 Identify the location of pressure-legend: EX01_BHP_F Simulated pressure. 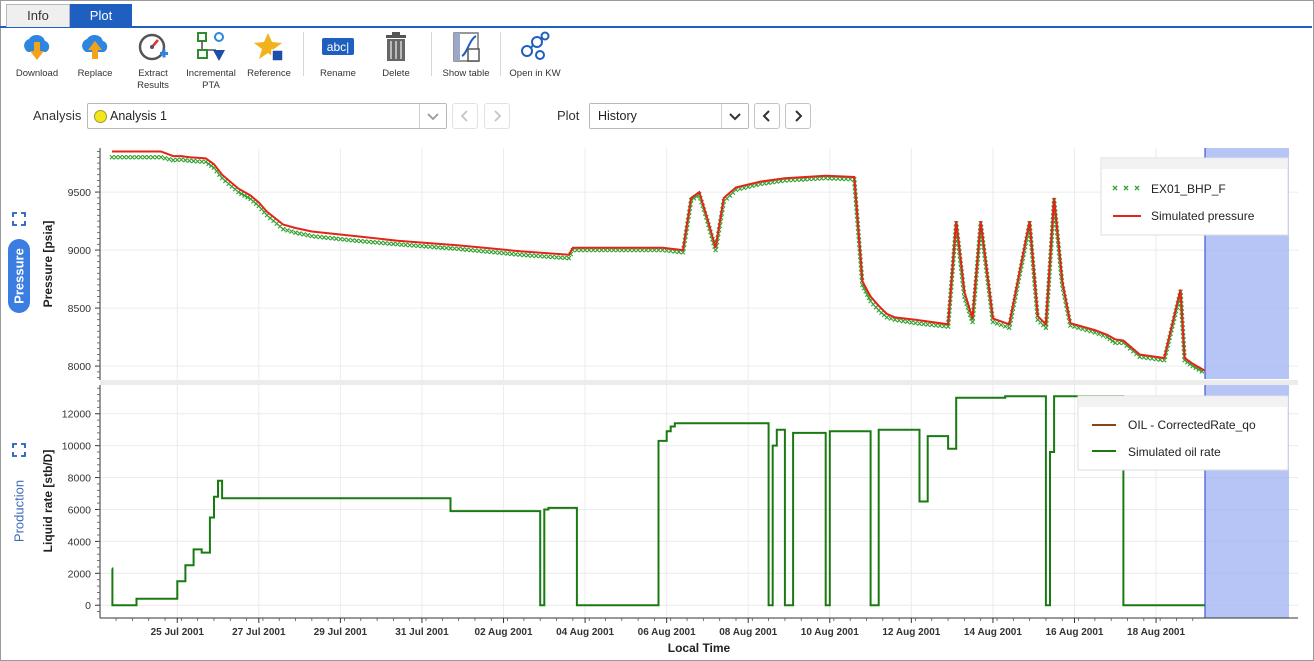
(1194, 196).